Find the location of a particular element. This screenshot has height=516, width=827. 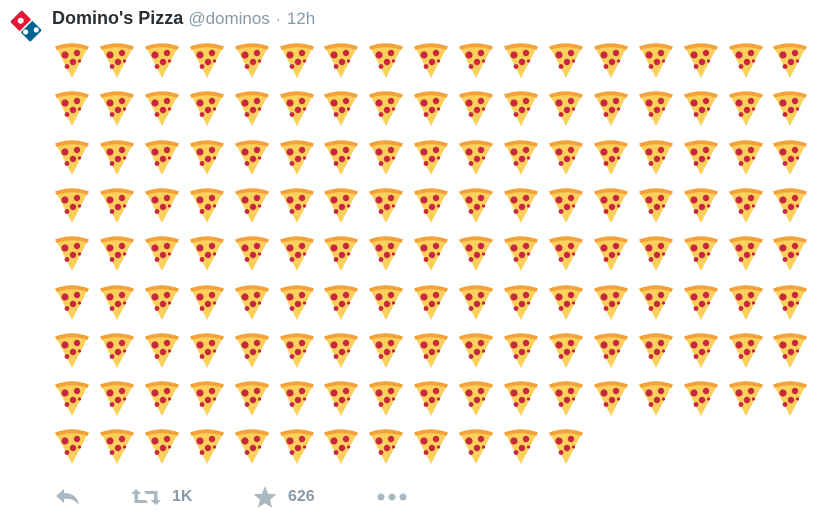

retweet-button: 1K is located at coordinates (161, 497).